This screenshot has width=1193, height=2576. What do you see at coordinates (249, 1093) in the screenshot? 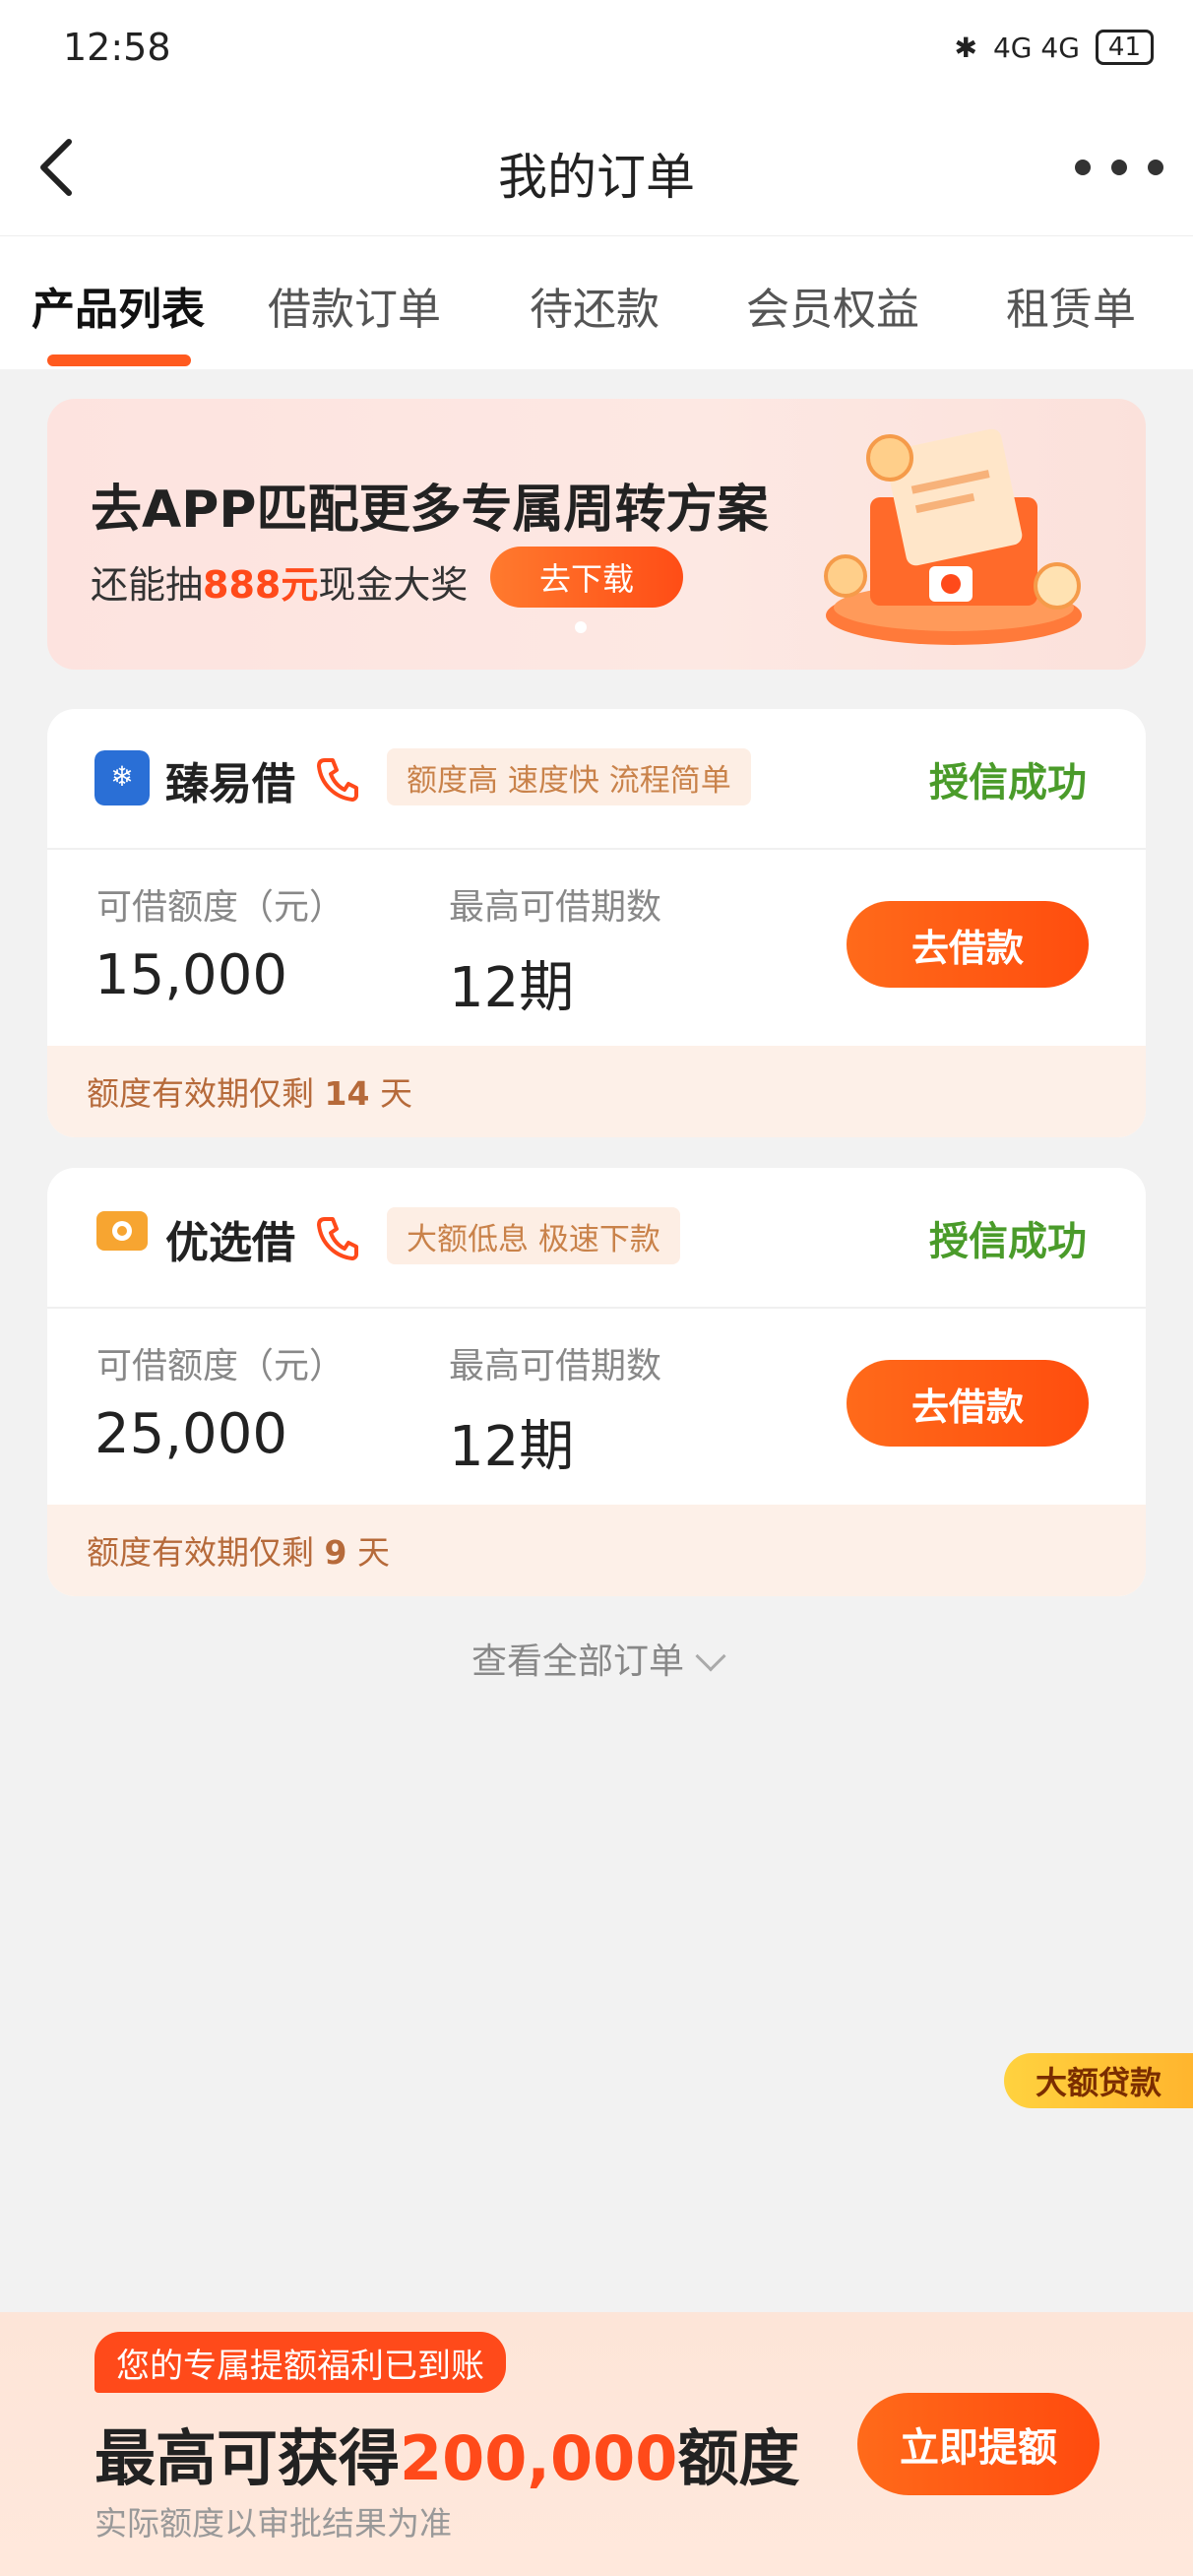
I see `expiry-note: 额度有效期仅剩 14 天` at bounding box center [249, 1093].